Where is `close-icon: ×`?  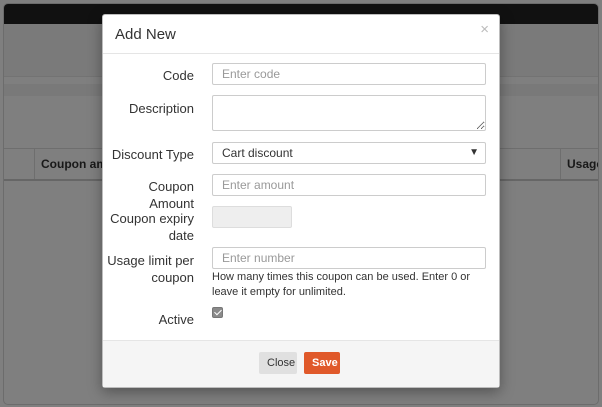
close-icon: × is located at coordinates (484, 29).